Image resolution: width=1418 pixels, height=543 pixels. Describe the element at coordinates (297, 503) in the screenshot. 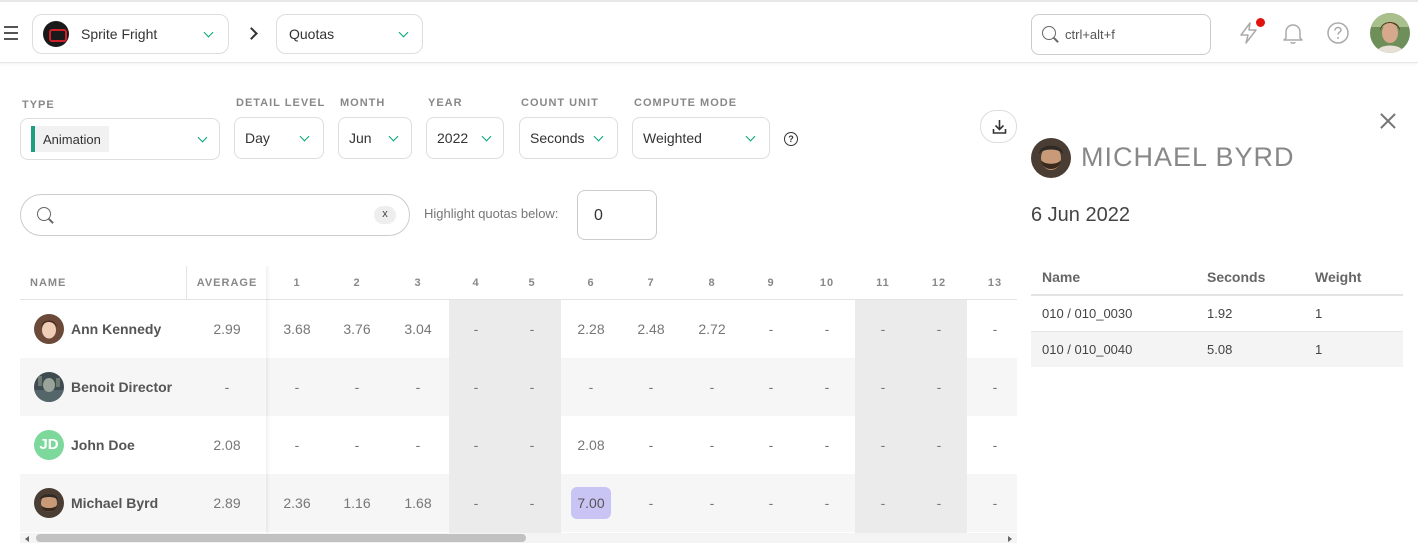

I see `day-cell: 2.36` at that location.